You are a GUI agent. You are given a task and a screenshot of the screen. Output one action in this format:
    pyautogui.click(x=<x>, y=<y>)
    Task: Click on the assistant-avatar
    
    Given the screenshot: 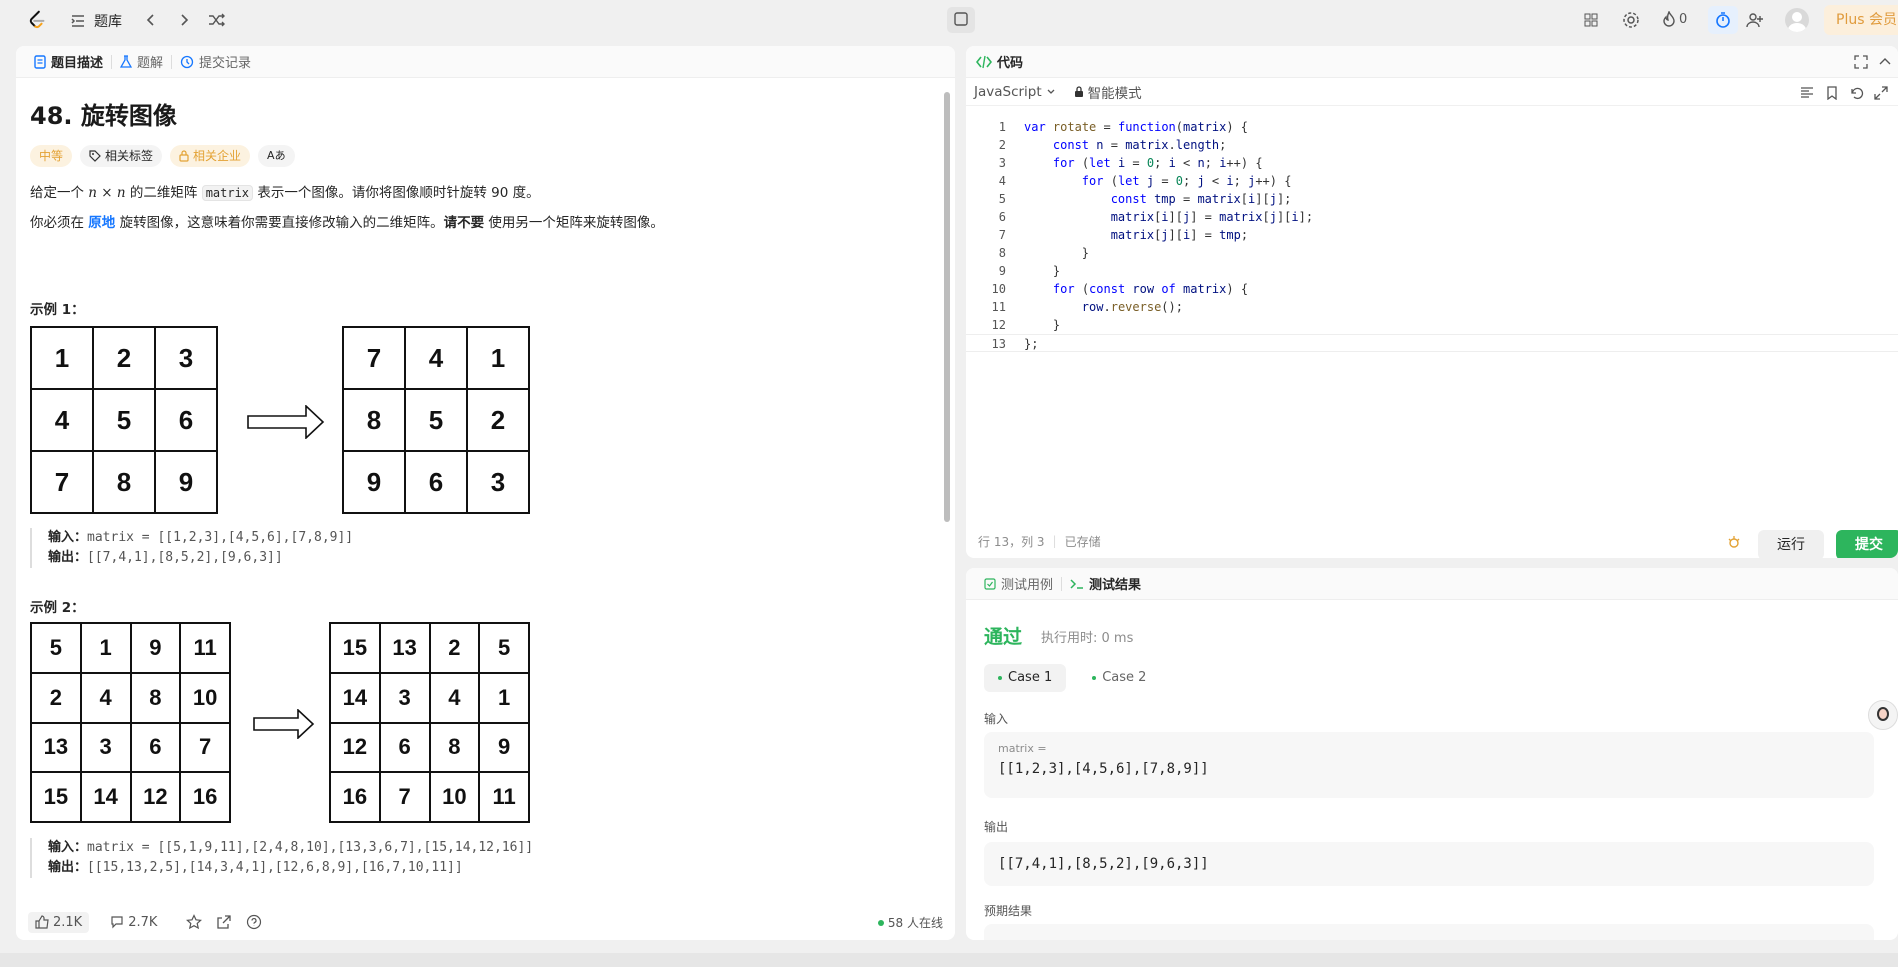 What is the action you would take?
    pyautogui.click(x=1883, y=715)
    